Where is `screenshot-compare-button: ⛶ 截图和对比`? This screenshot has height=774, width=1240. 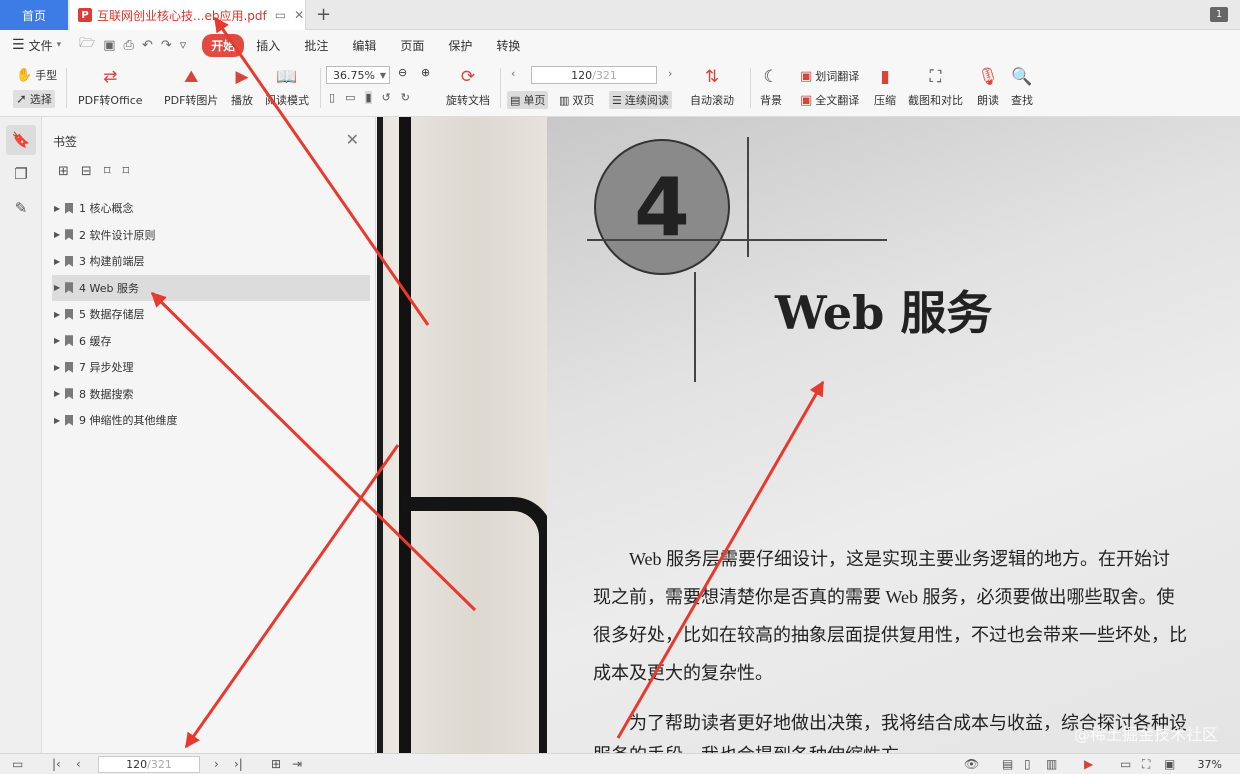 screenshot-compare-button: ⛶ 截图和对比 is located at coordinates (935, 87).